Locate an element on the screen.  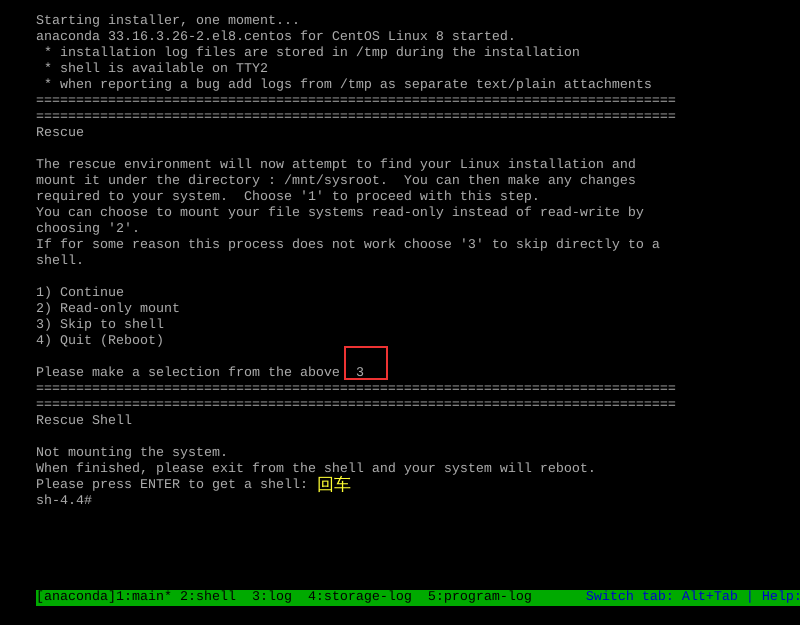
console-line: 1) Continue is located at coordinates (80, 293).